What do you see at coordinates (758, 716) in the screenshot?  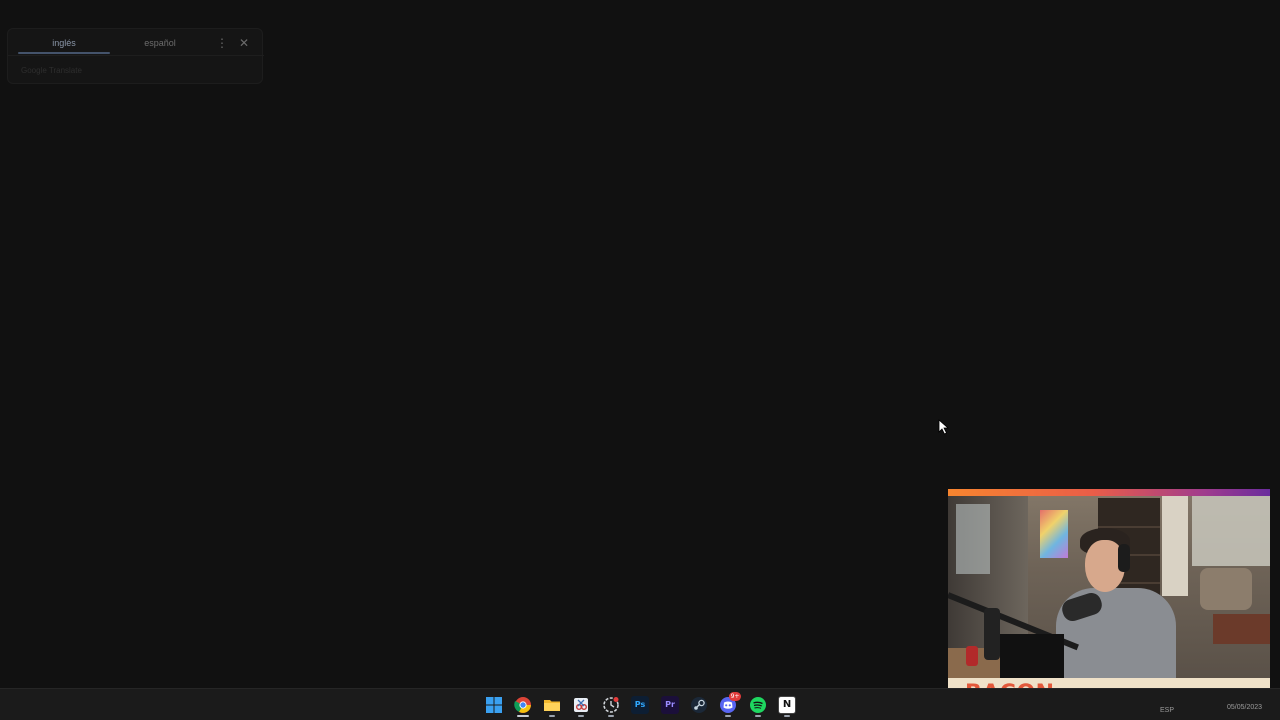 I see `spotify-open-indicator` at bounding box center [758, 716].